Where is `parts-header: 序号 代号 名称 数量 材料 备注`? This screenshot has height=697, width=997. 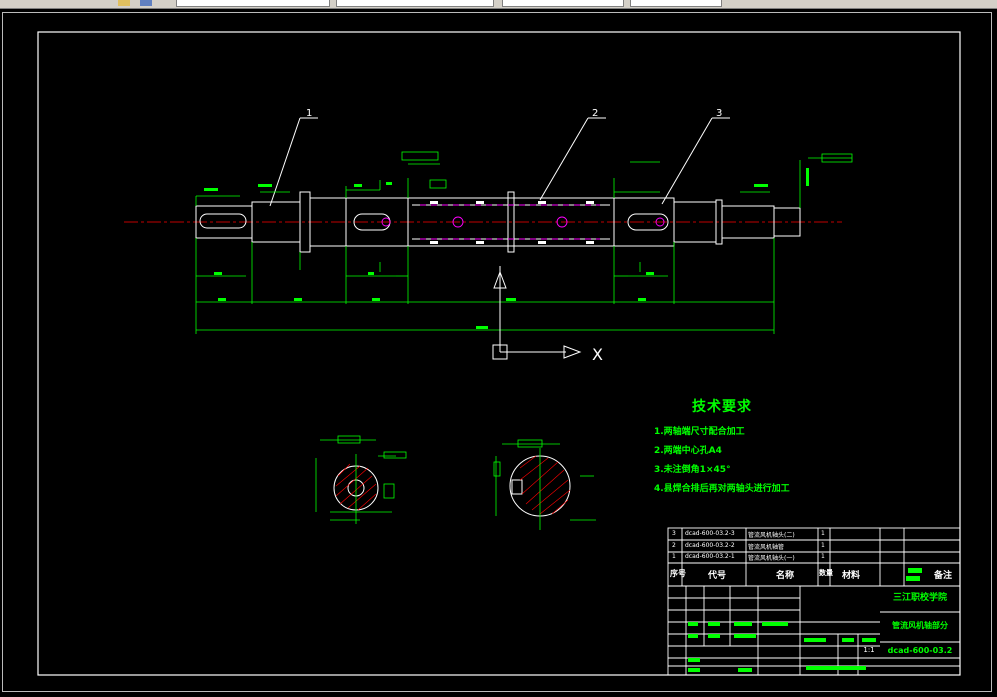 parts-header: 序号 代号 名称 数量 材料 备注 is located at coordinates (814, 575).